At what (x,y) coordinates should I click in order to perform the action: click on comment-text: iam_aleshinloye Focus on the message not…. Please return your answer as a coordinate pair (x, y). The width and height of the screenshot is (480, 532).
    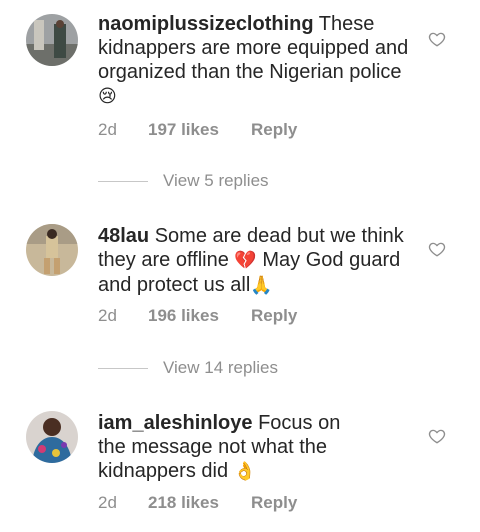
    Looking at the image, I should click on (233, 447).